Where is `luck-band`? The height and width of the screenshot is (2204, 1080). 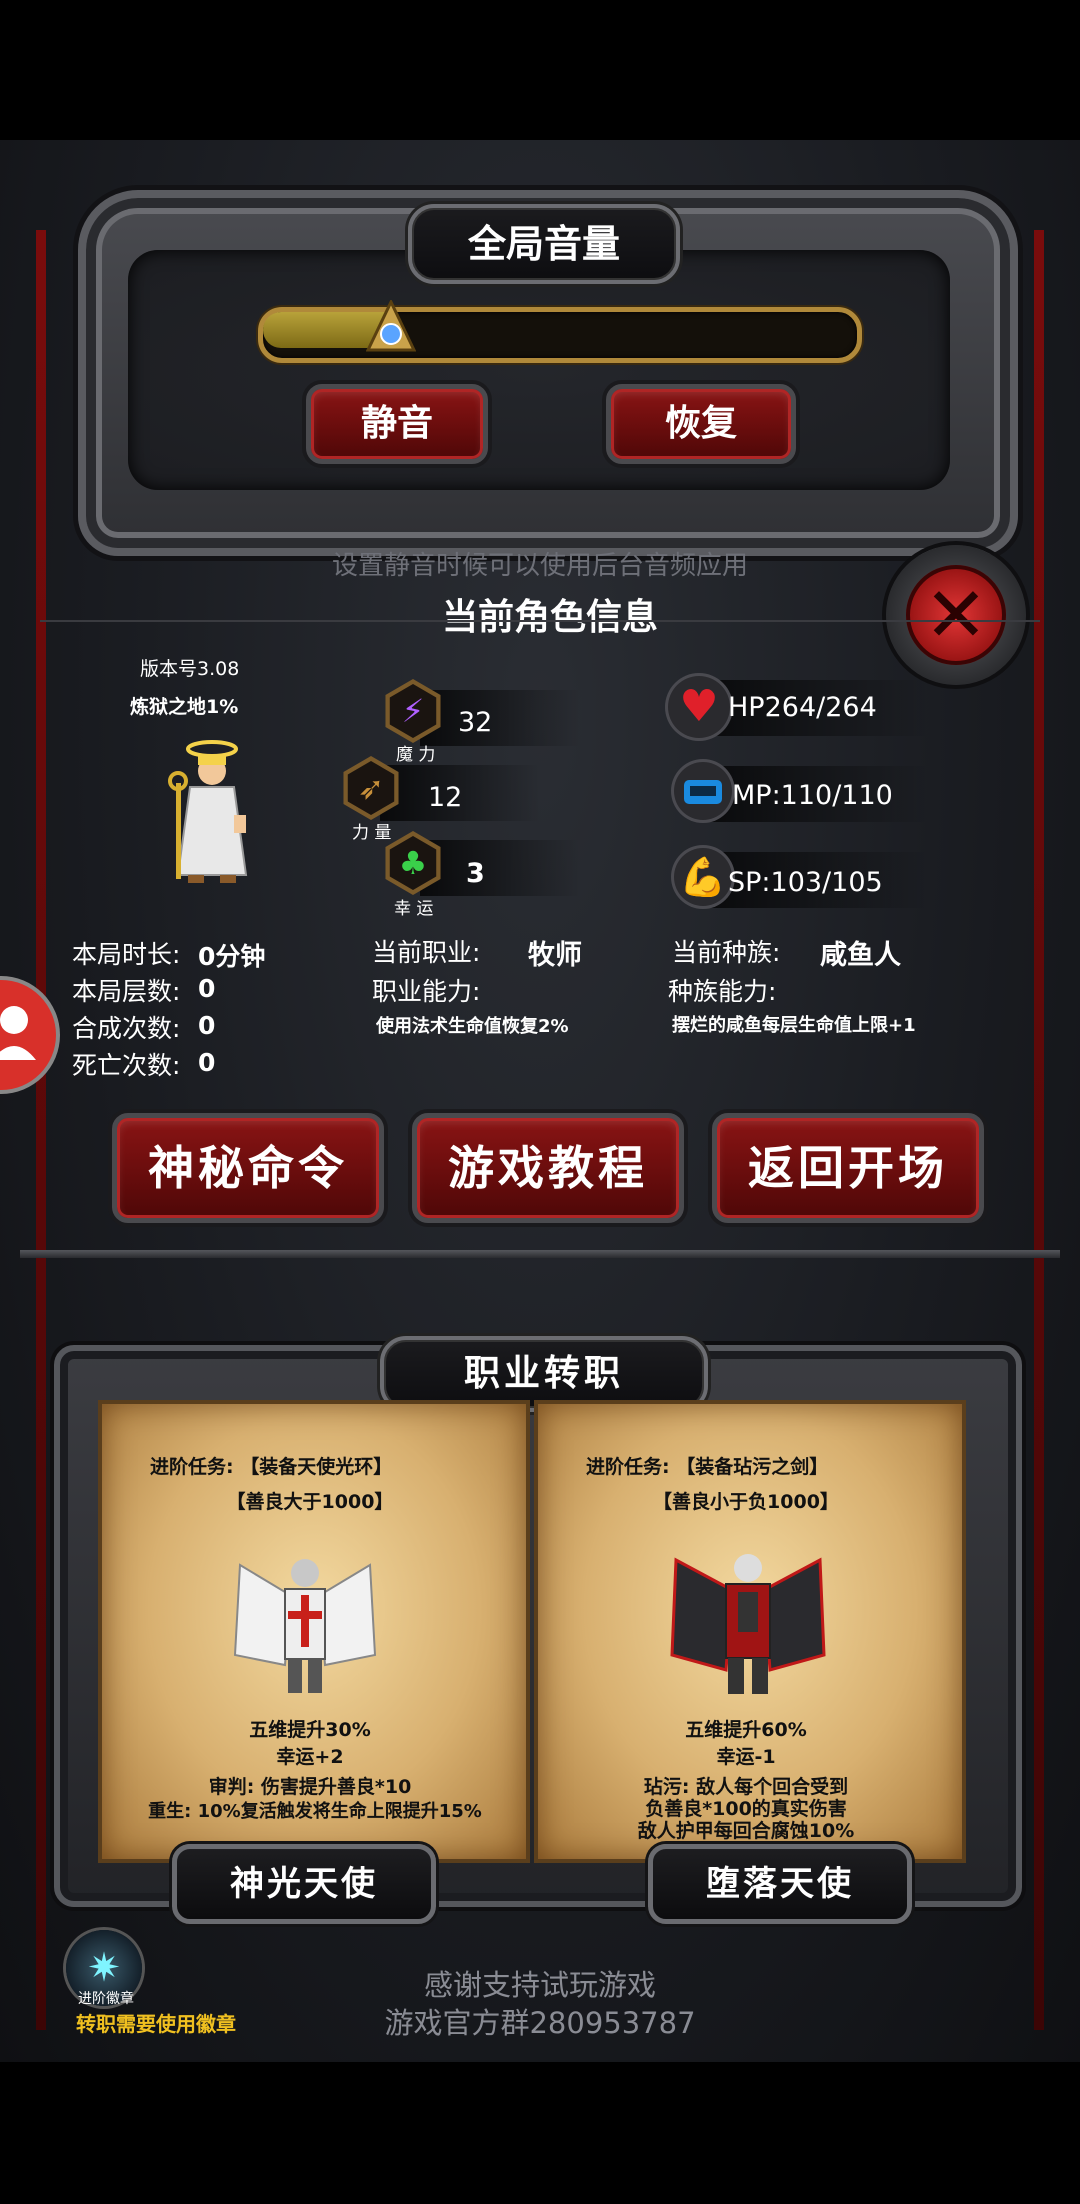 luck-band is located at coordinates (500, 868).